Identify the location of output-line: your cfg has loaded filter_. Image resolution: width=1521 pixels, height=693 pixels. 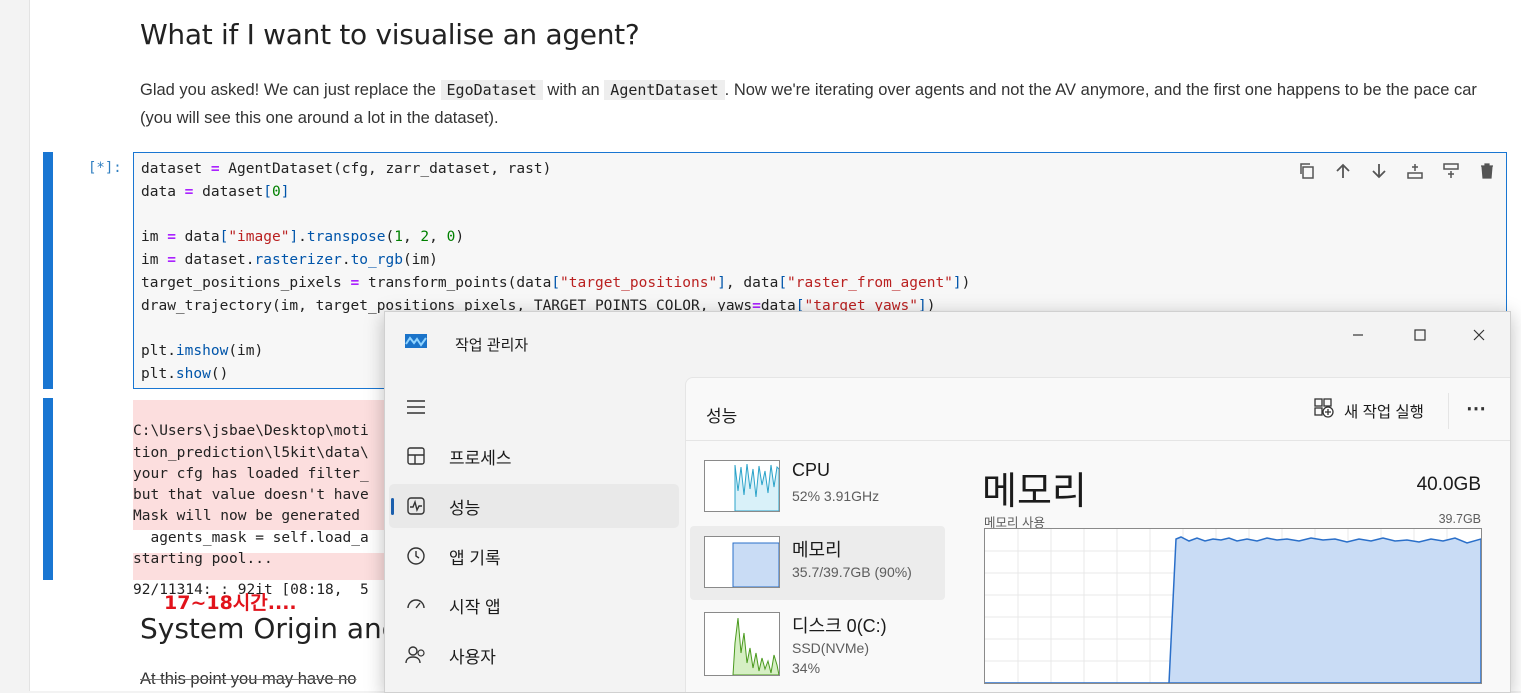
(251, 473).